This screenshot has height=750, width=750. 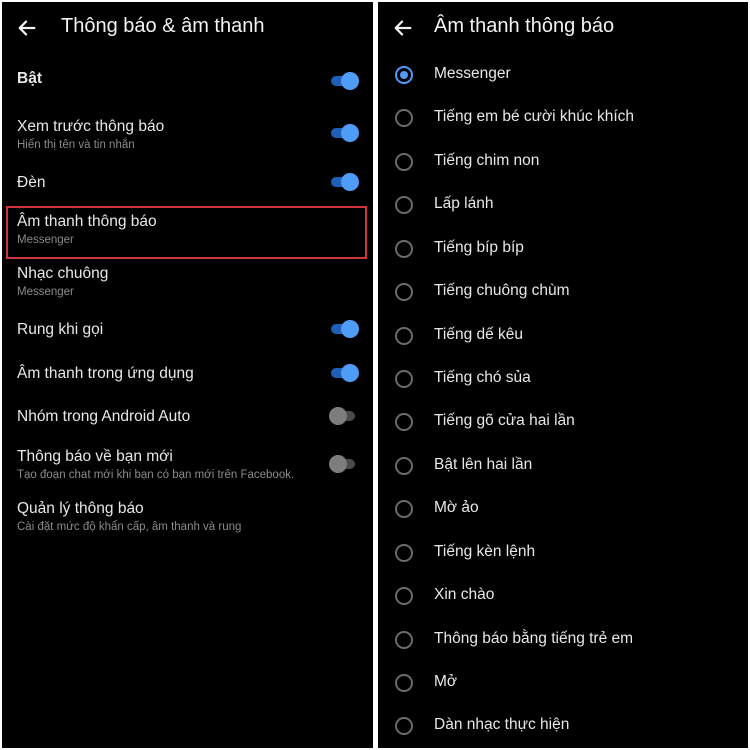 I want to click on radio-selected-icon, so click(x=404, y=75).